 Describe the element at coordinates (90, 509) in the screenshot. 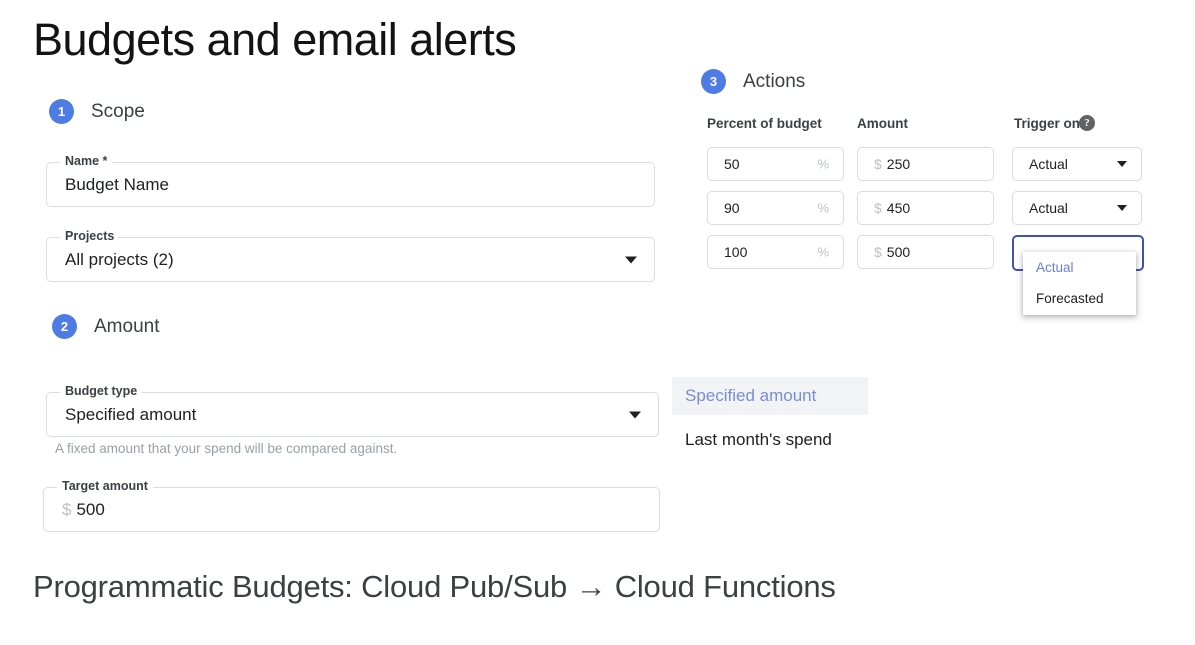

I see `target-amount-number: 500` at that location.